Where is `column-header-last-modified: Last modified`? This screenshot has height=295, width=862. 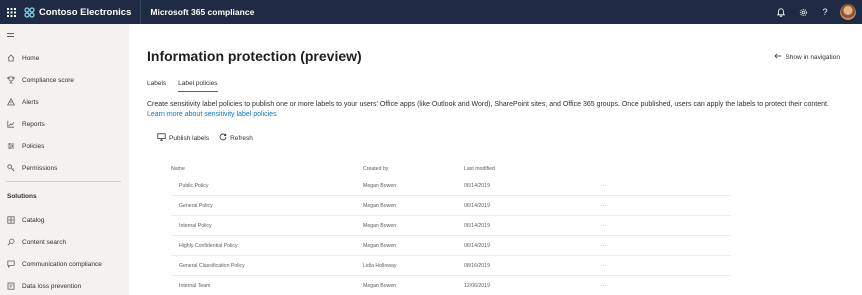
column-header-last-modified: Last modified is located at coordinates (479, 169).